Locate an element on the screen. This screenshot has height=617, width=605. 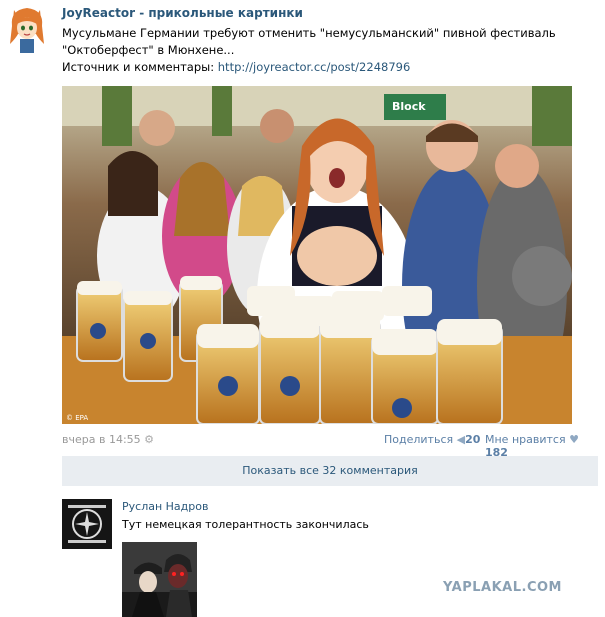
source-link: http://joyreactor.cc/post/2248796 is located at coordinates (314, 67).